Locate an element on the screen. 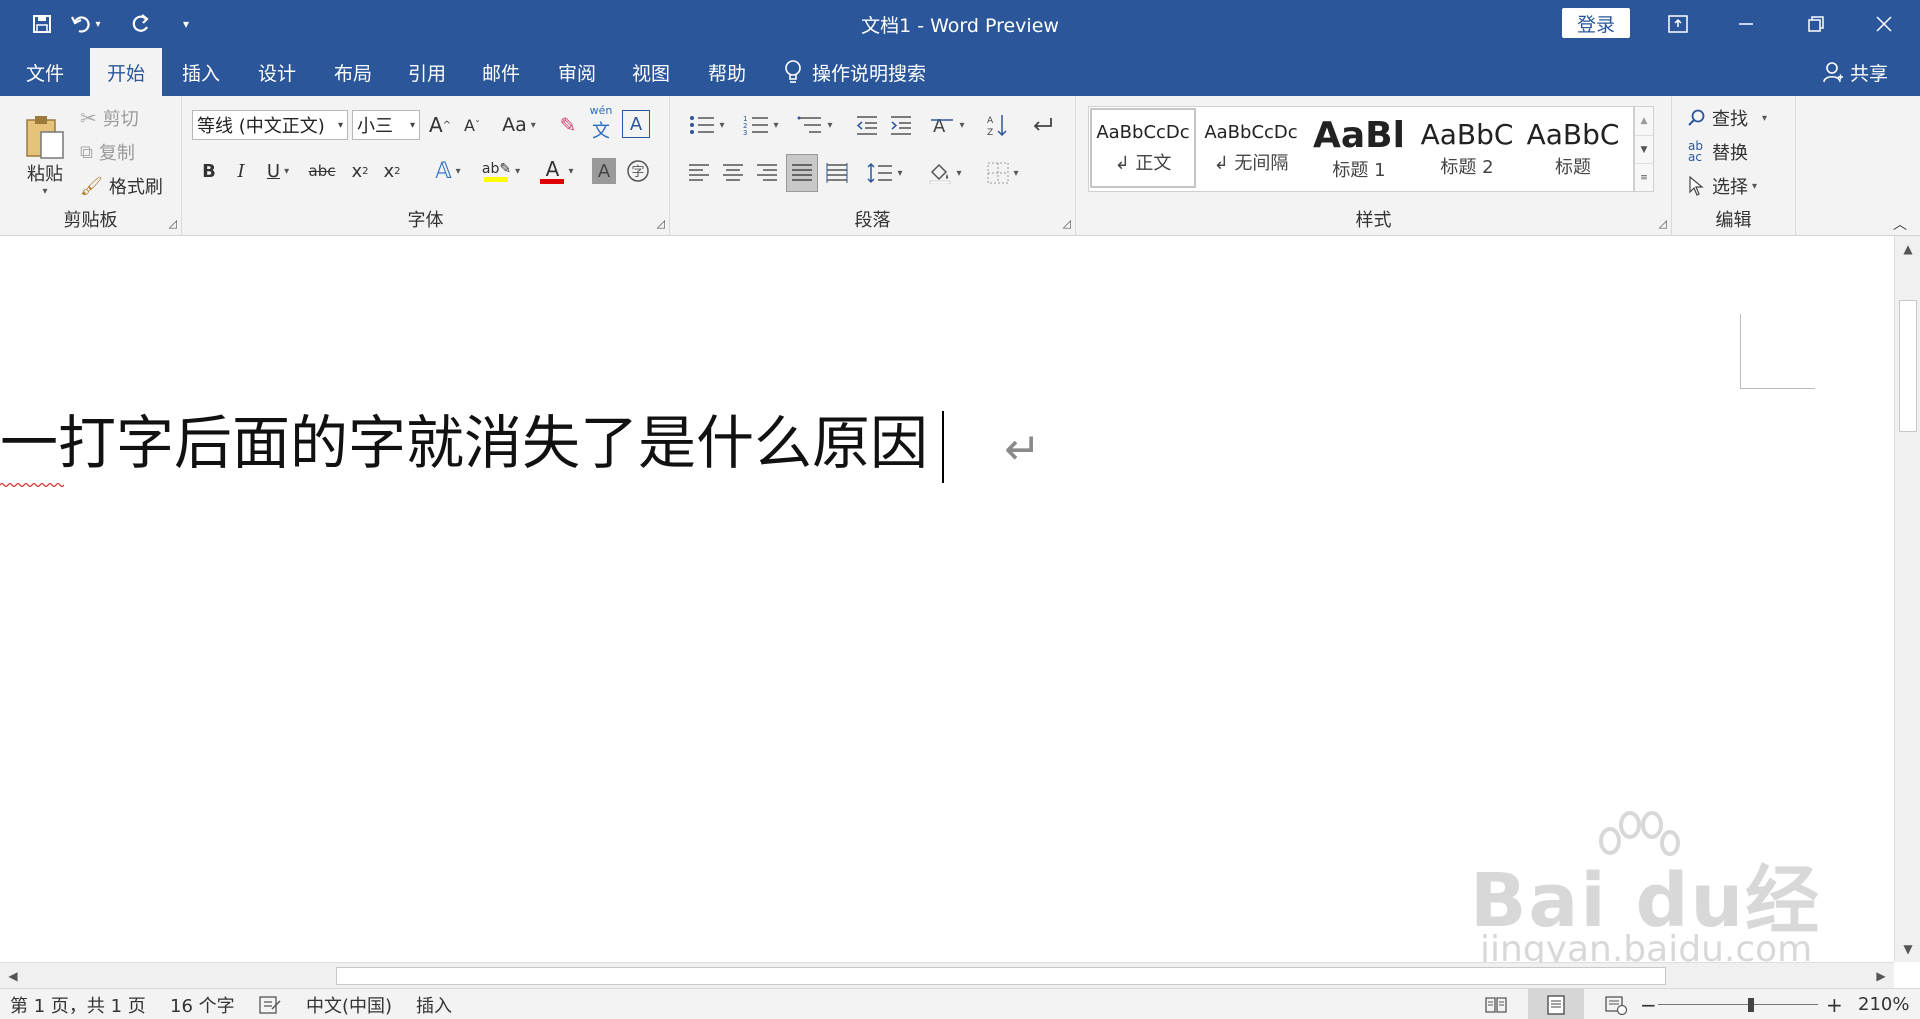 This screenshot has width=1920, height=1019. scroll-right-icon: ▶ is located at coordinates (1881, 976).